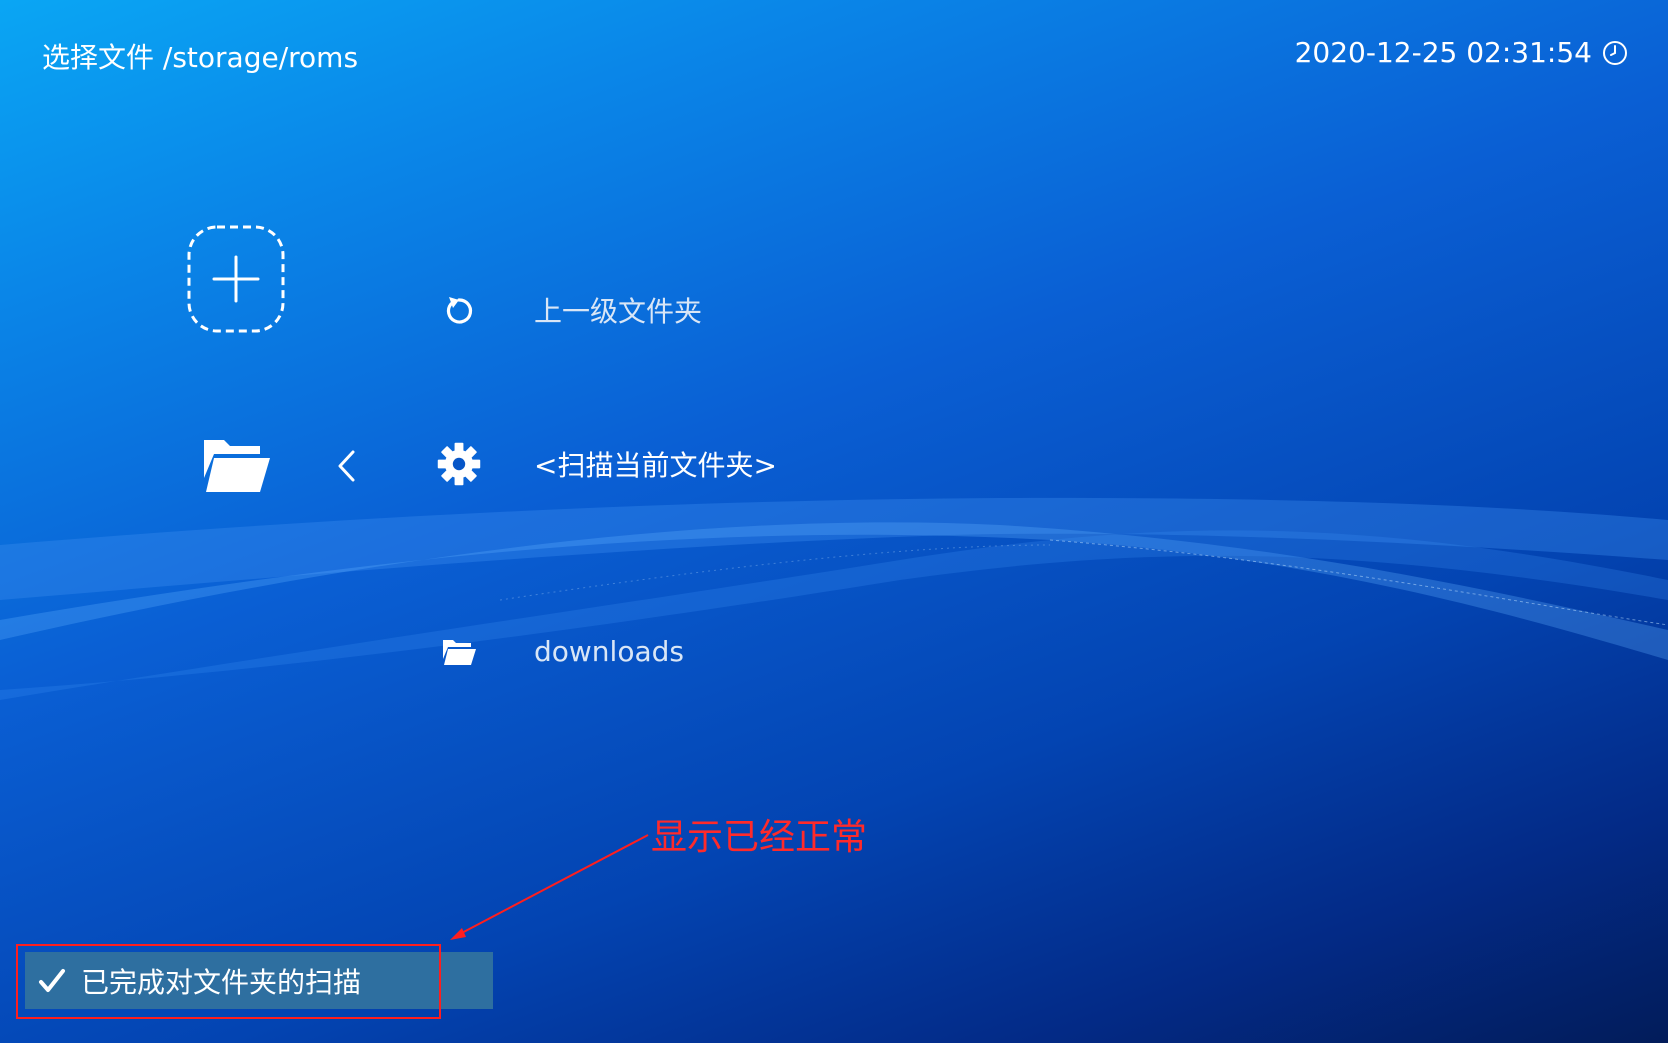  I want to click on folder-open-icon, so click(236, 463).